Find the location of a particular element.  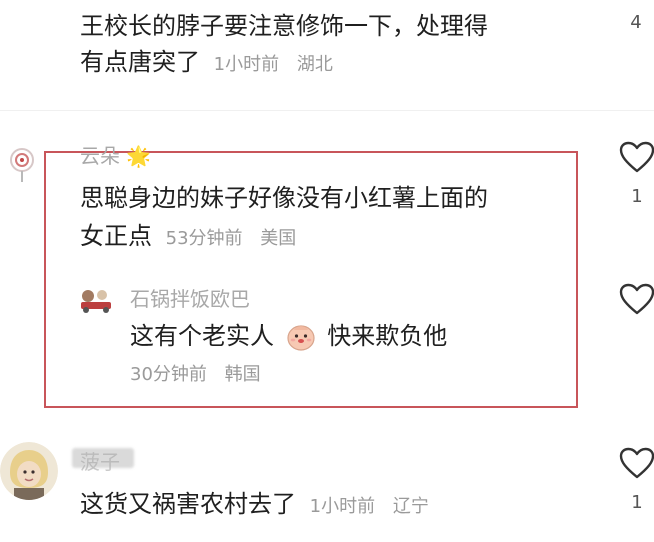

reply-location: 韩国 is located at coordinates (242, 374).